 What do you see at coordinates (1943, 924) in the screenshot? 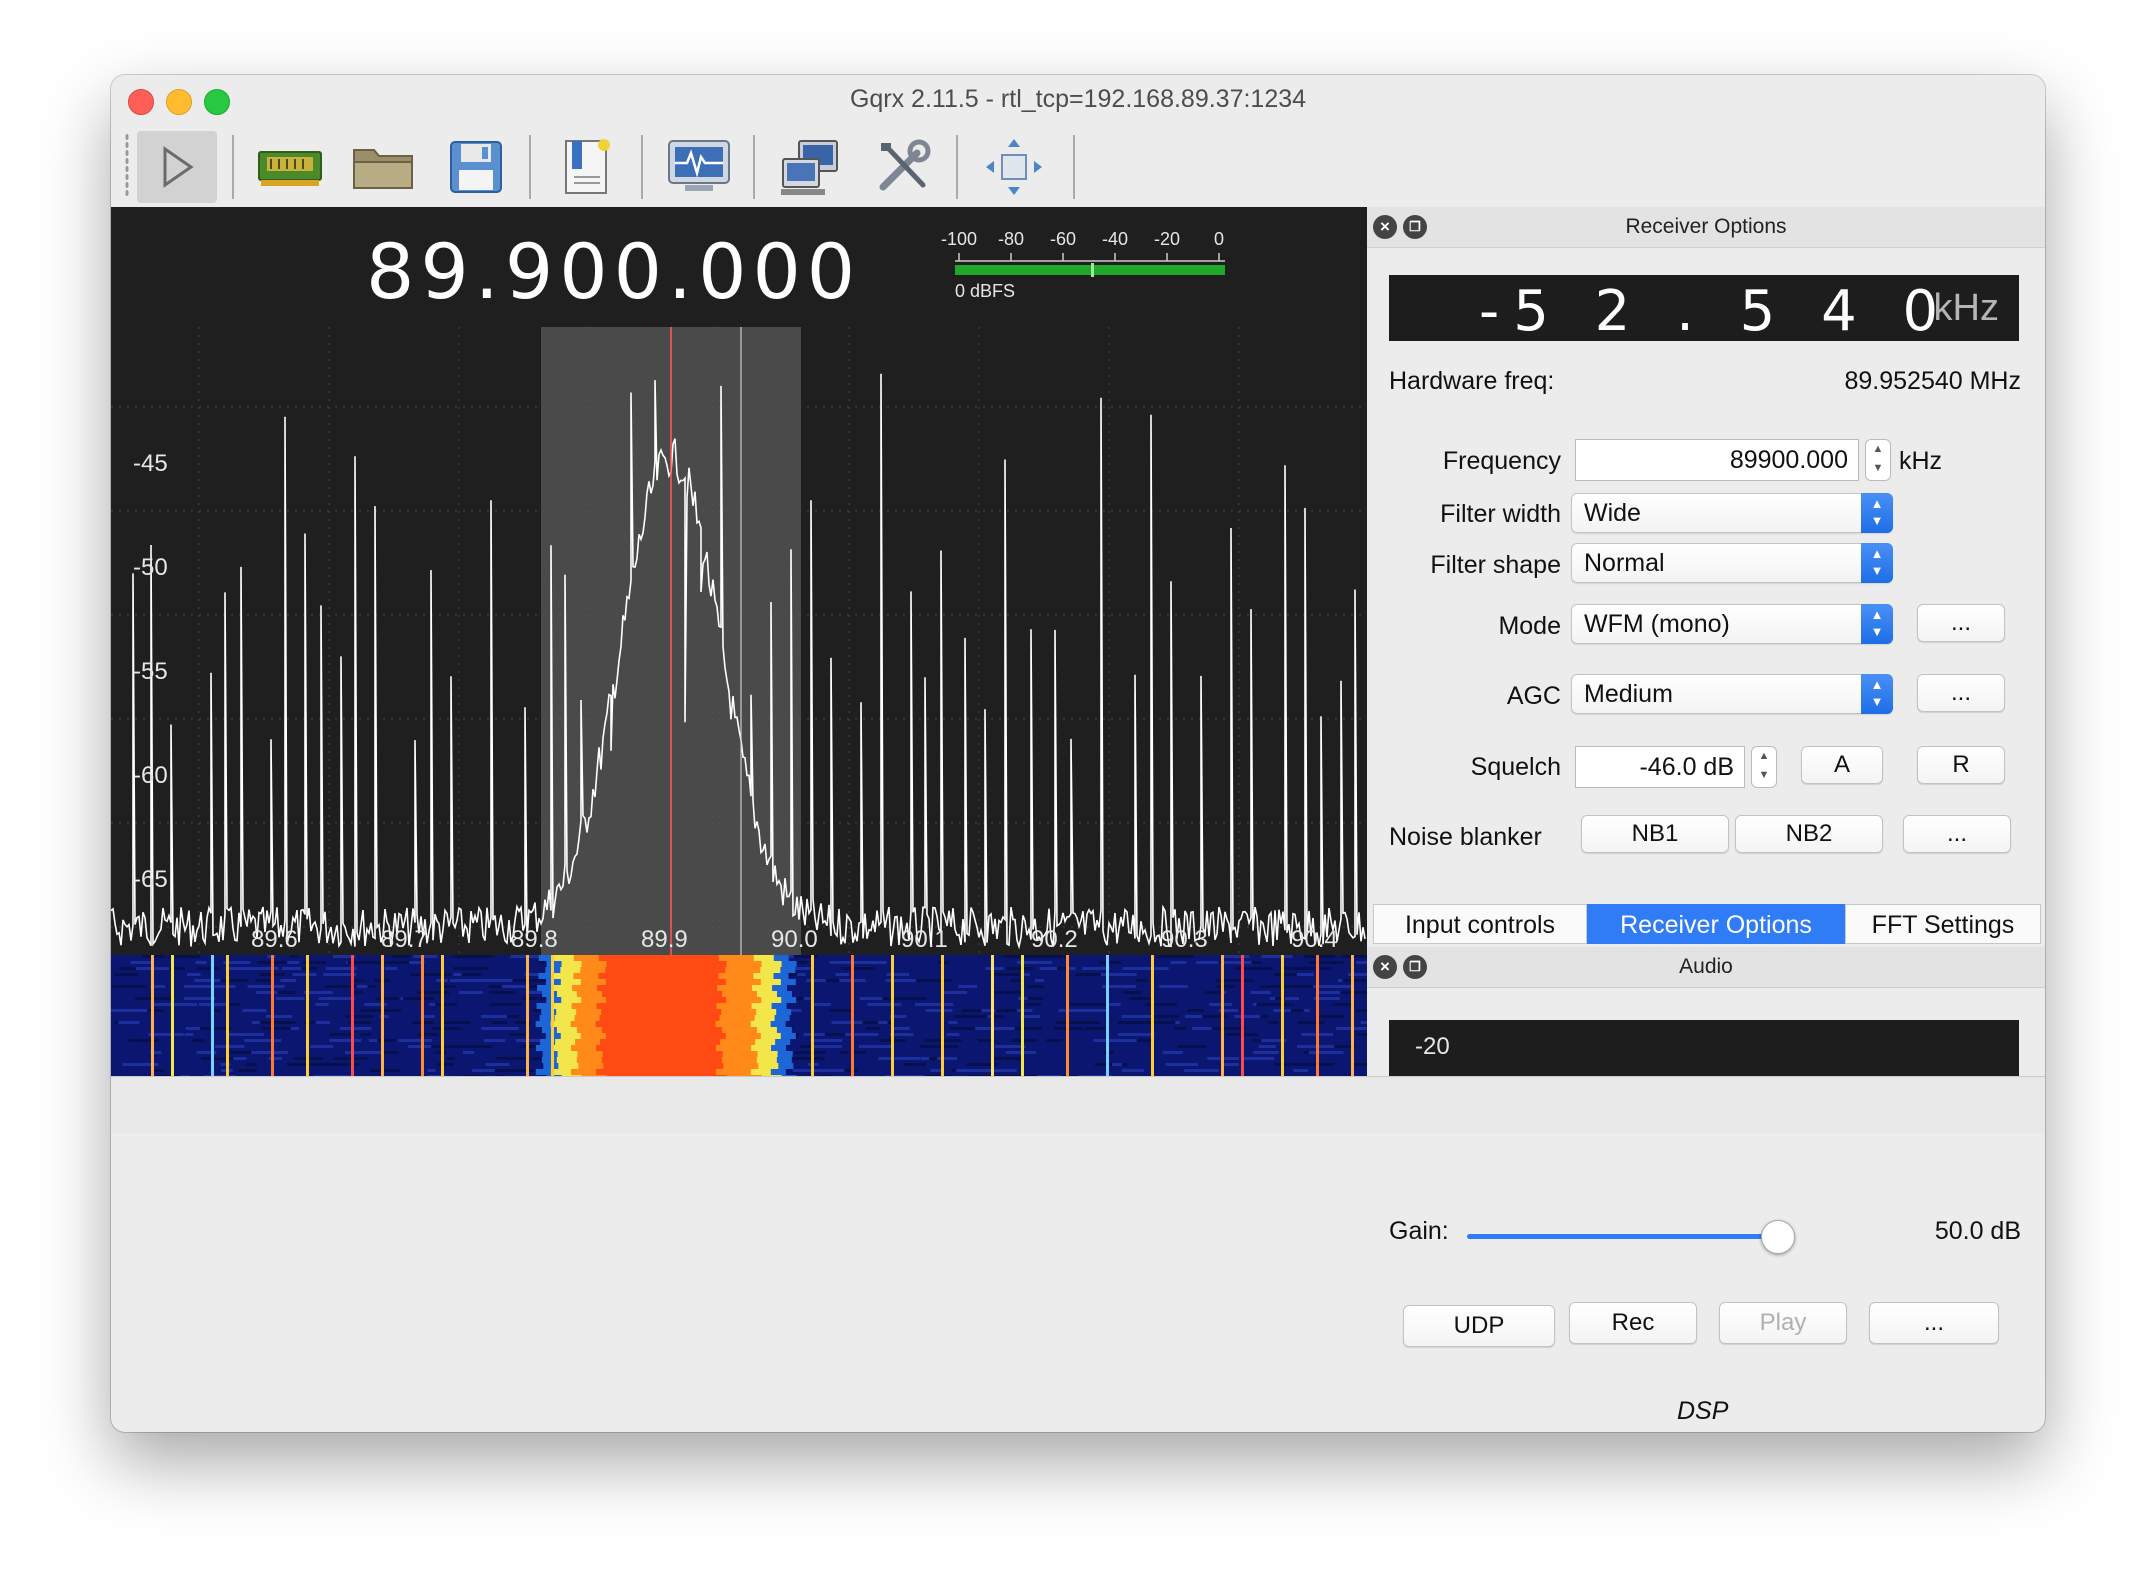
I see `tab-fft-settings: FFT Settings` at bounding box center [1943, 924].